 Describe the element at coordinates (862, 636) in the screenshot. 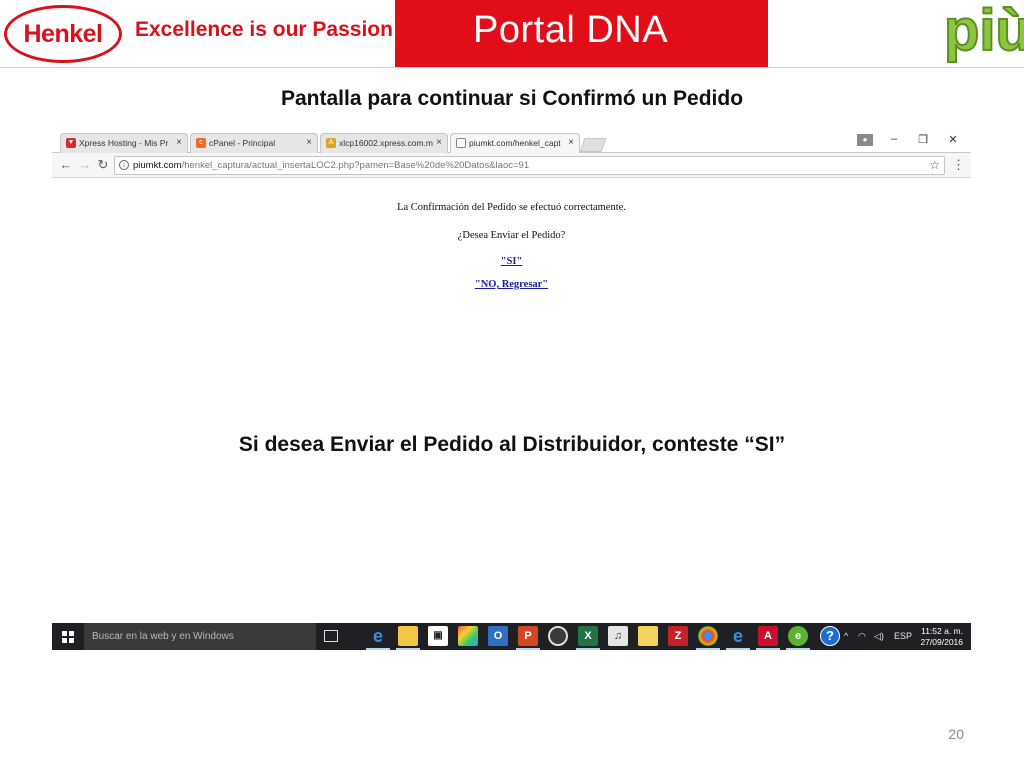

I see `wifi-icon: ◠` at that location.